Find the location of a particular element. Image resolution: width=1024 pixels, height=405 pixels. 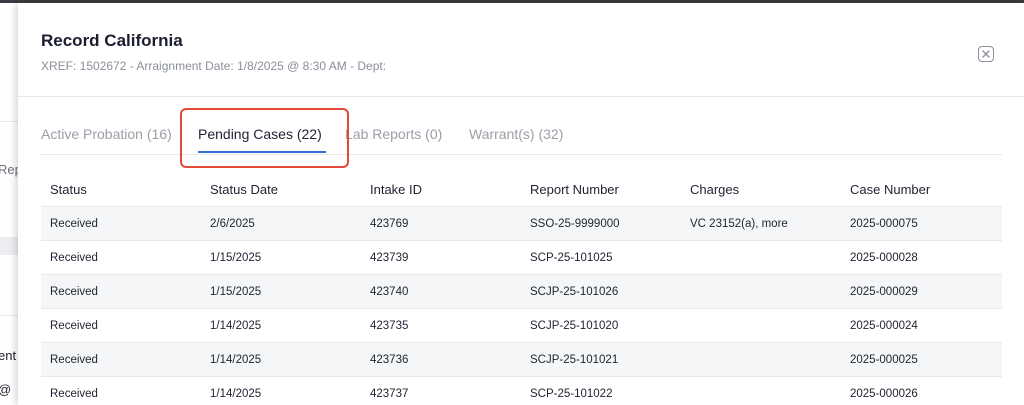

tab-pending-cases: Pending Cases (22) is located at coordinates (260, 134).